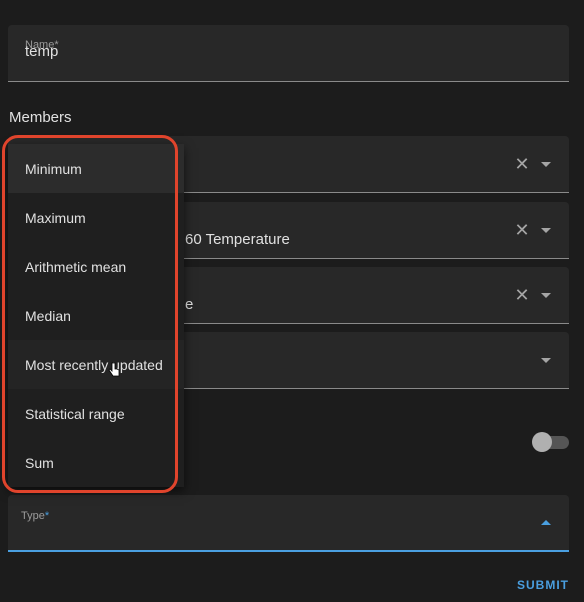  I want to click on member-entity-2-value: 60 Temperature, so click(237, 239).